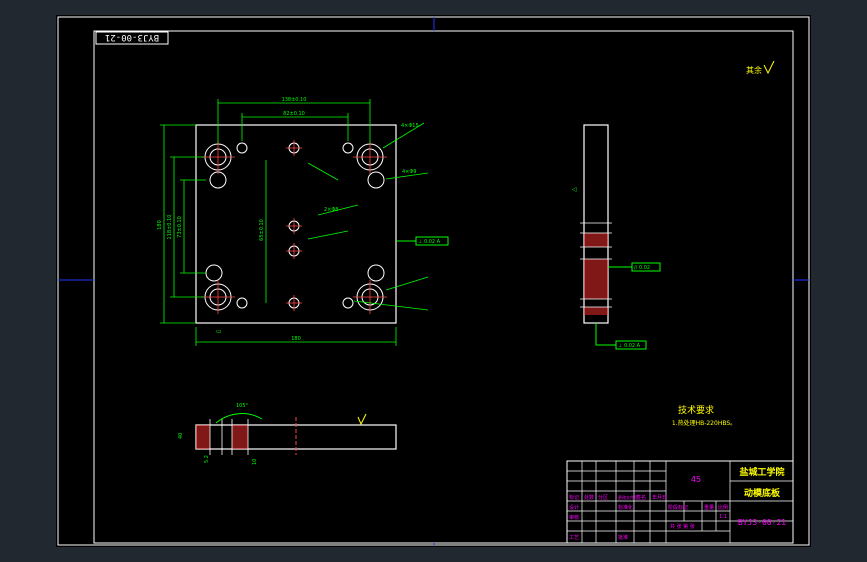 The image size is (867, 562). What do you see at coordinates (287, 434) in the screenshot?
I see `section-view: 105° 40 5.2 10` at bounding box center [287, 434].